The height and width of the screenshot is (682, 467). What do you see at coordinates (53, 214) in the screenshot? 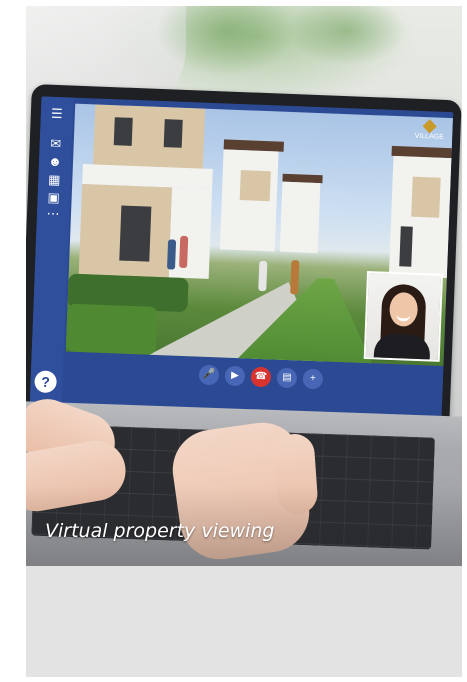
I see `more-icon: ⋯` at bounding box center [53, 214].